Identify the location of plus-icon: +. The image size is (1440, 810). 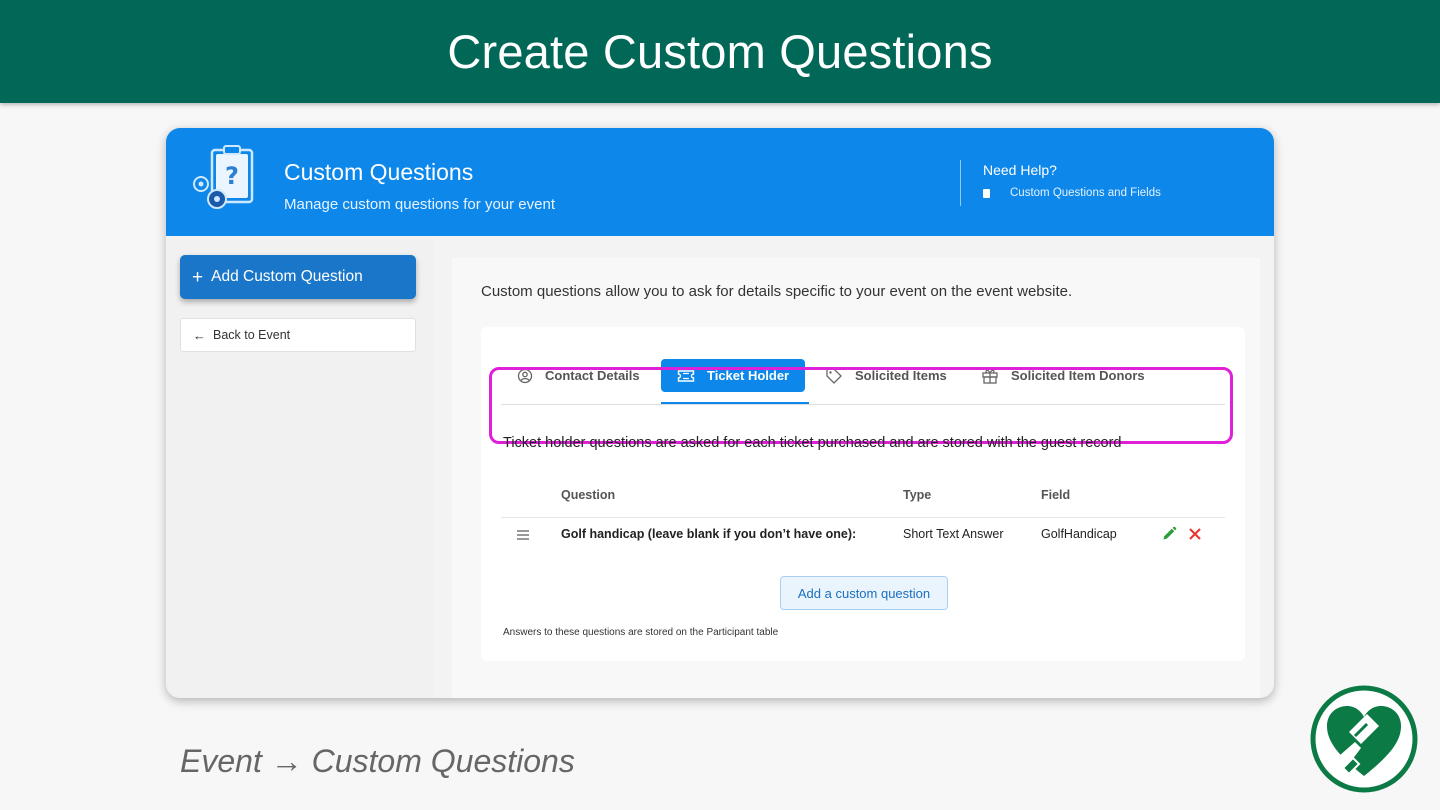
(198, 277).